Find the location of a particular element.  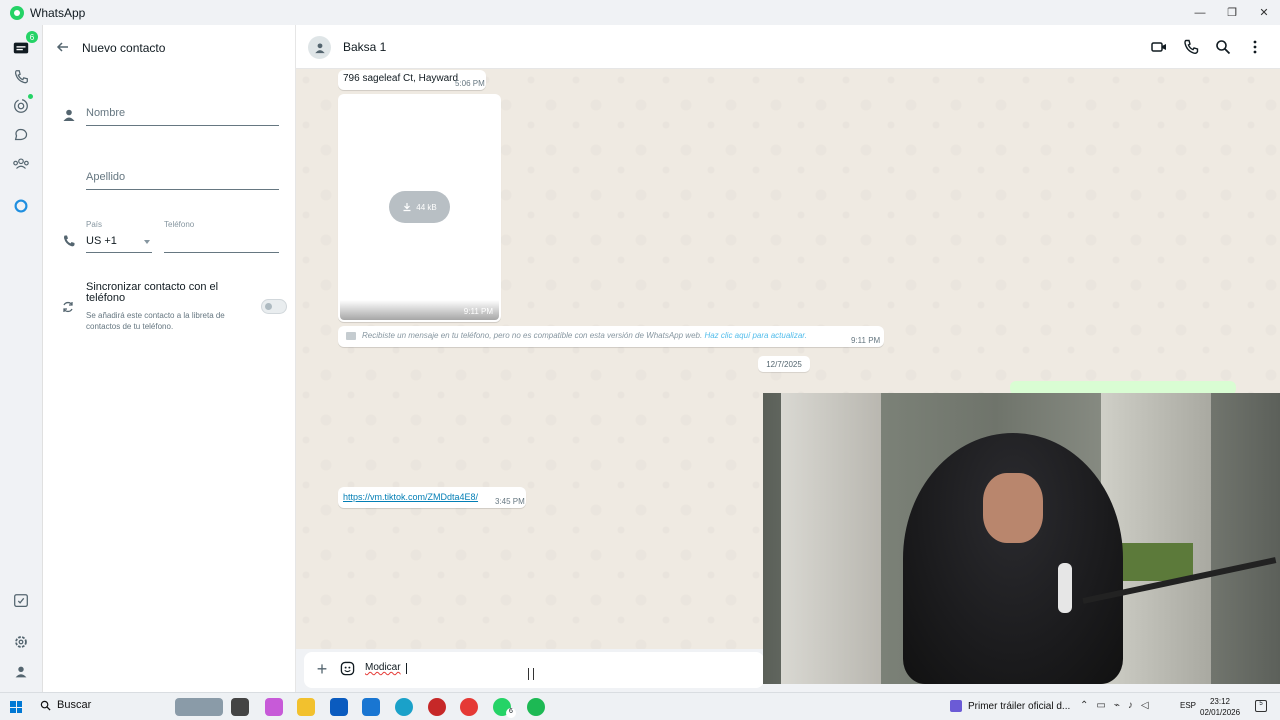

app-icon is located at coordinates (437, 707).